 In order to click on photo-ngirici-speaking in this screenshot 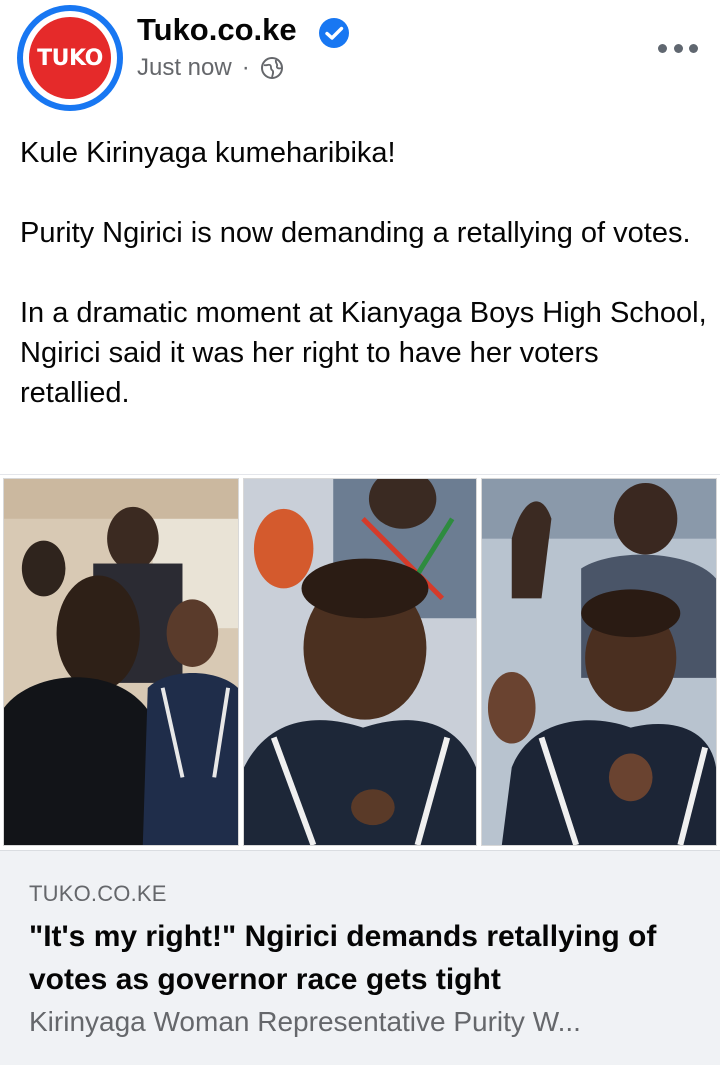, I will do `click(360, 662)`.